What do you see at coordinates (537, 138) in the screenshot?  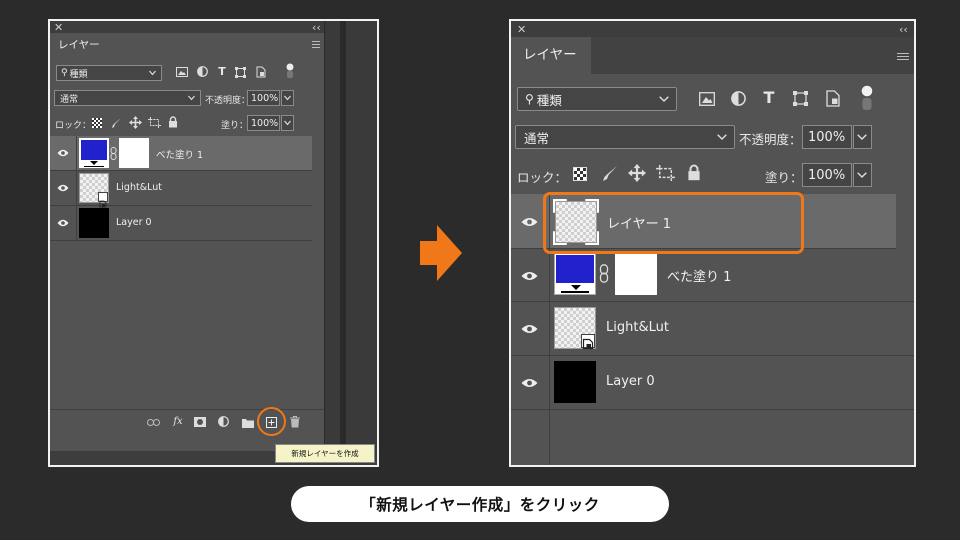 I see `blend-mode-value: 通常` at bounding box center [537, 138].